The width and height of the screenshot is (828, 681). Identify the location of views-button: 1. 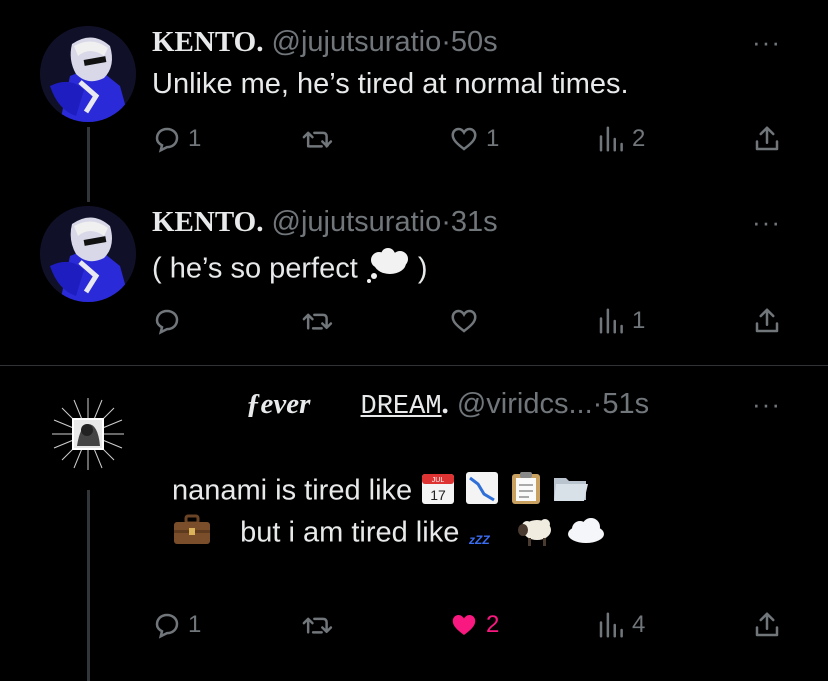
(620, 321).